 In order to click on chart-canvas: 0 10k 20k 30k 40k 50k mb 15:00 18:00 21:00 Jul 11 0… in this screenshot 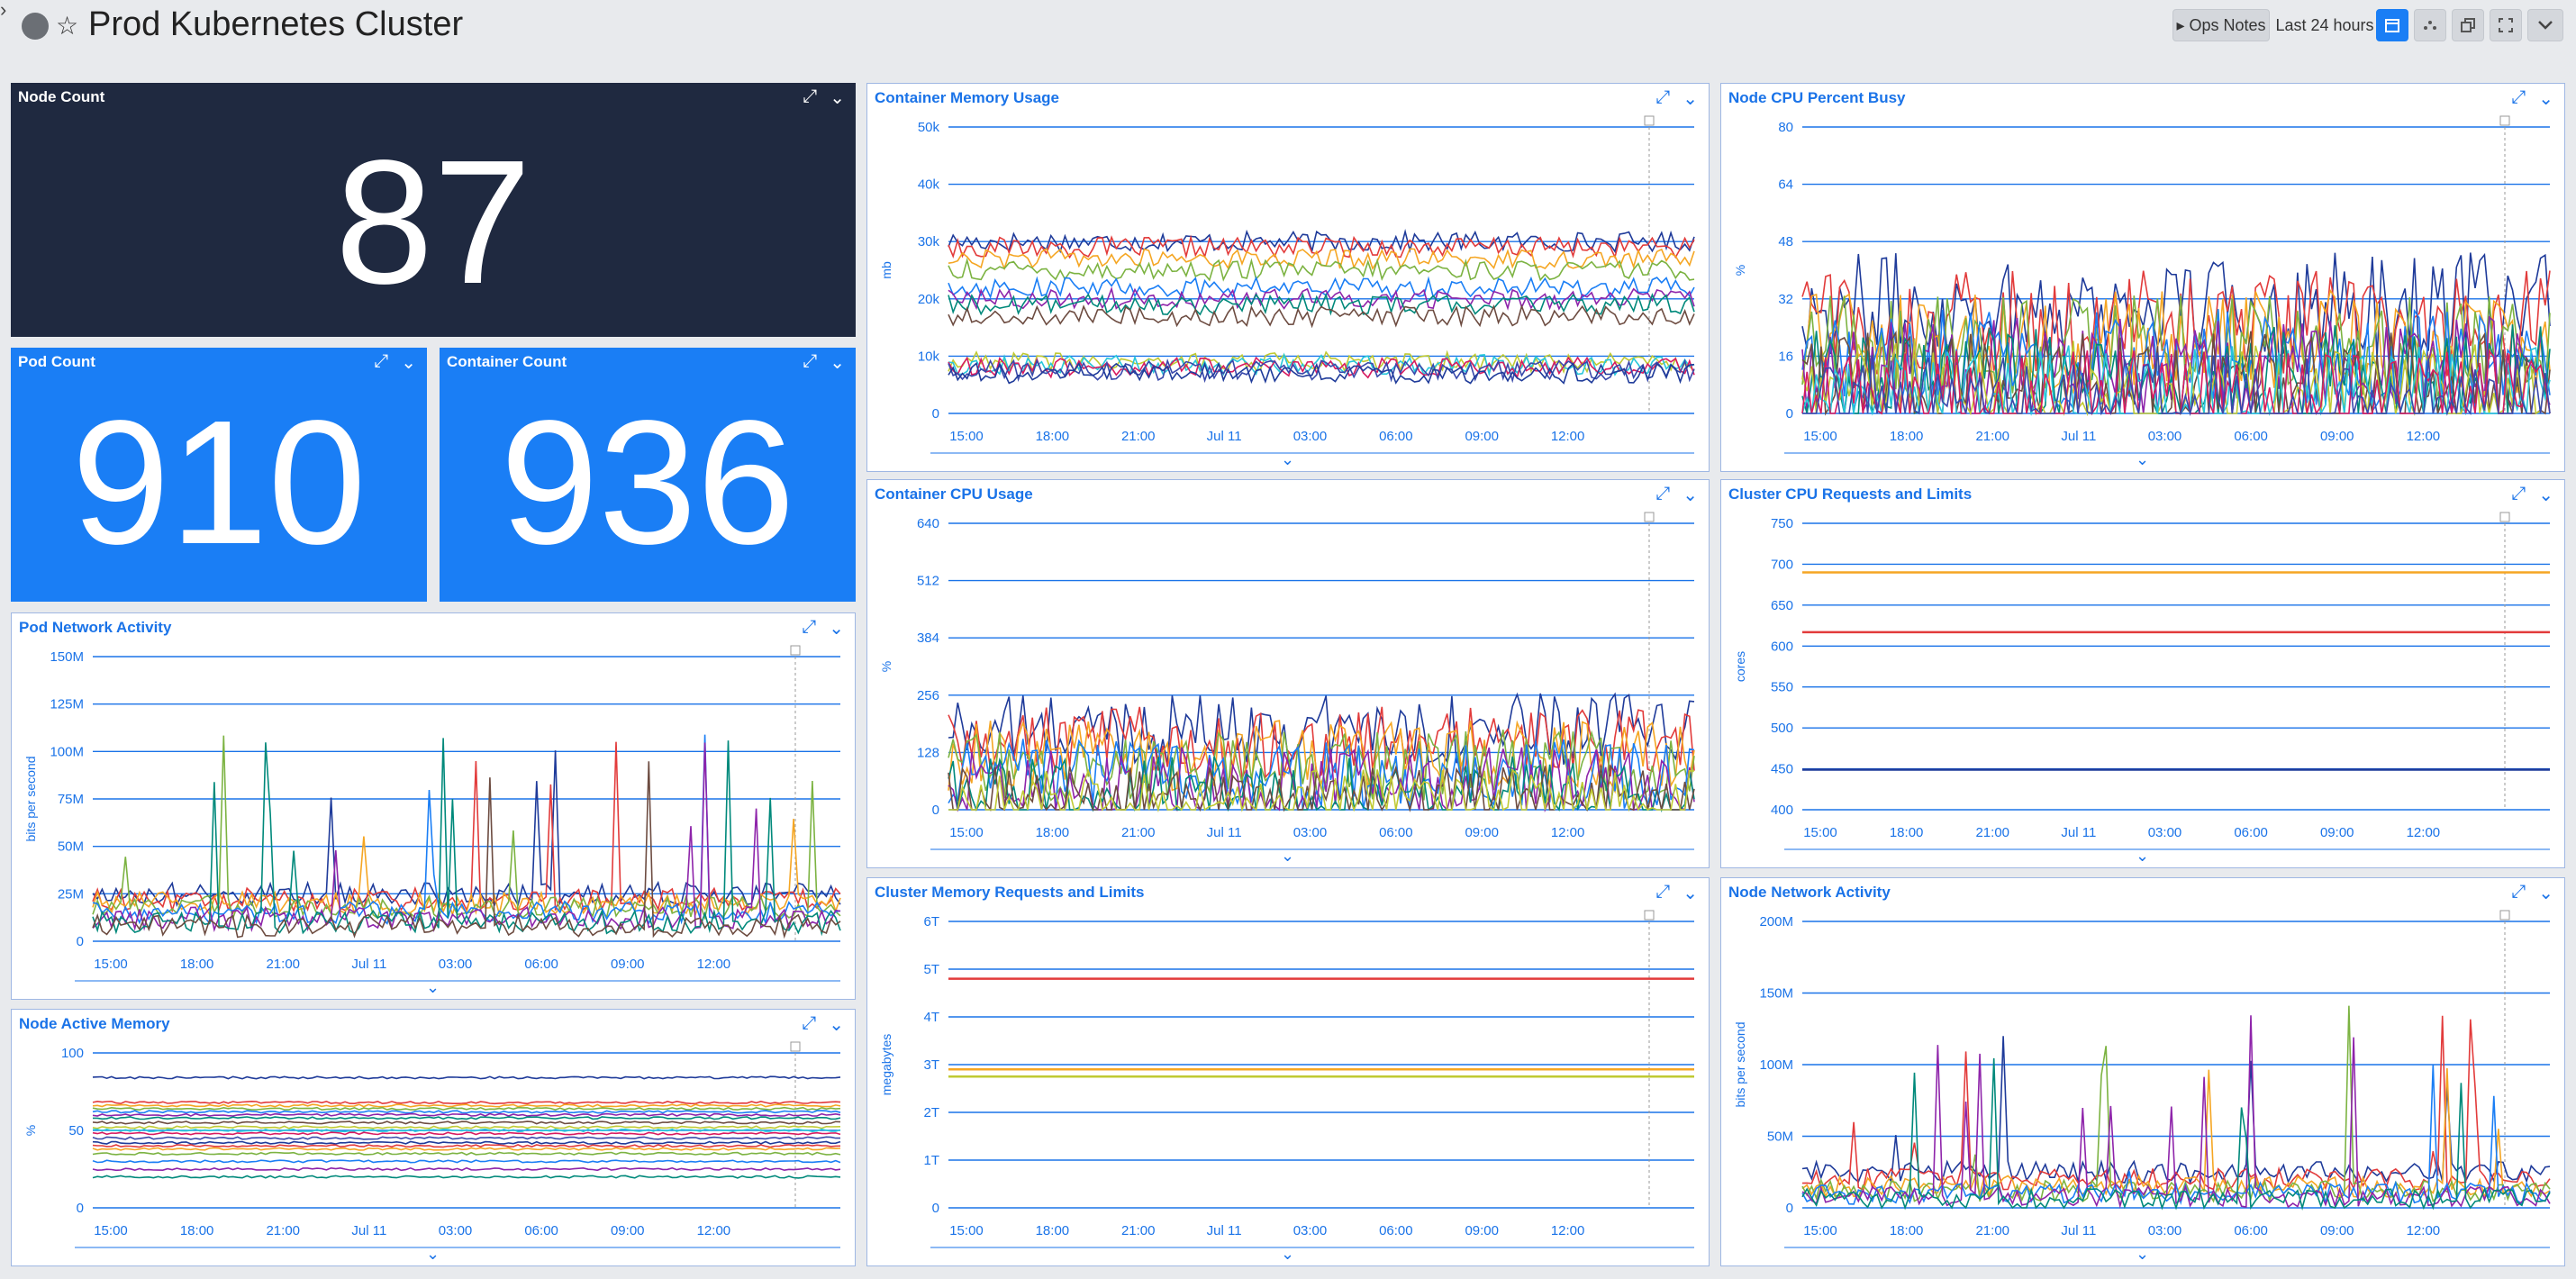, I will do `click(1287, 284)`.